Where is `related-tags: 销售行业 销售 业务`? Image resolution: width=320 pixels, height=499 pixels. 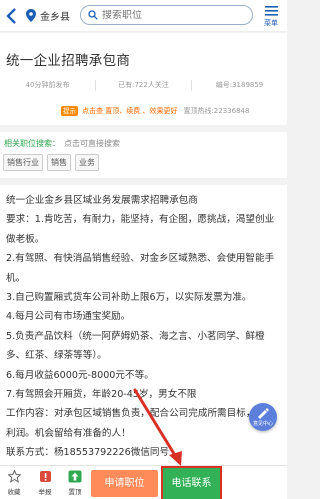 related-tags: 销售行业 销售 业务 is located at coordinates (53, 162).